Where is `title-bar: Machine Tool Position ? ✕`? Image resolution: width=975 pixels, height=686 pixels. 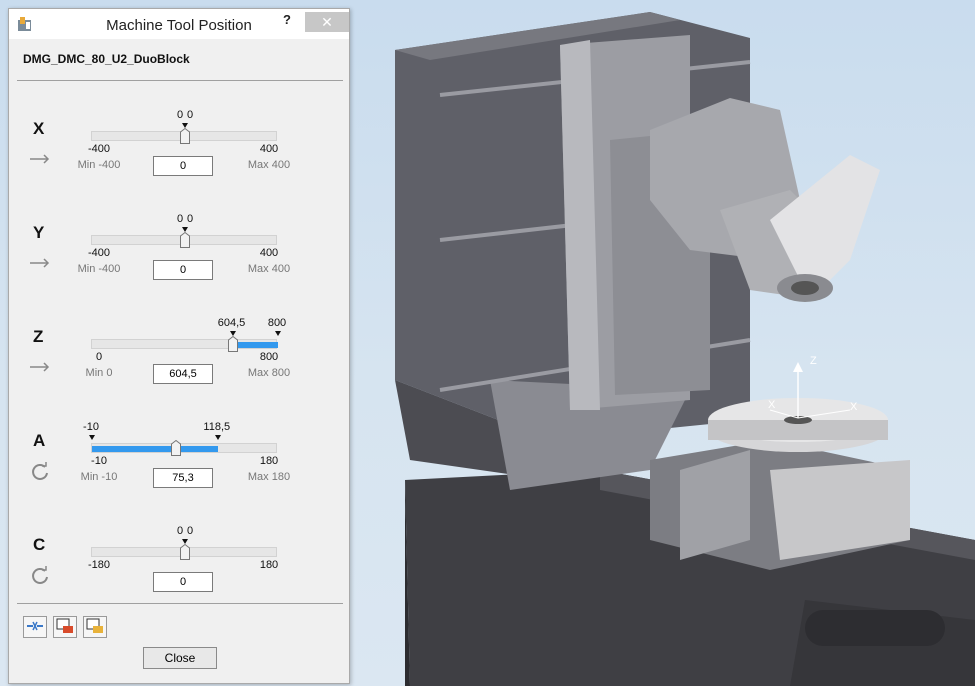 title-bar: Machine Tool Position ? ✕ is located at coordinates (179, 24).